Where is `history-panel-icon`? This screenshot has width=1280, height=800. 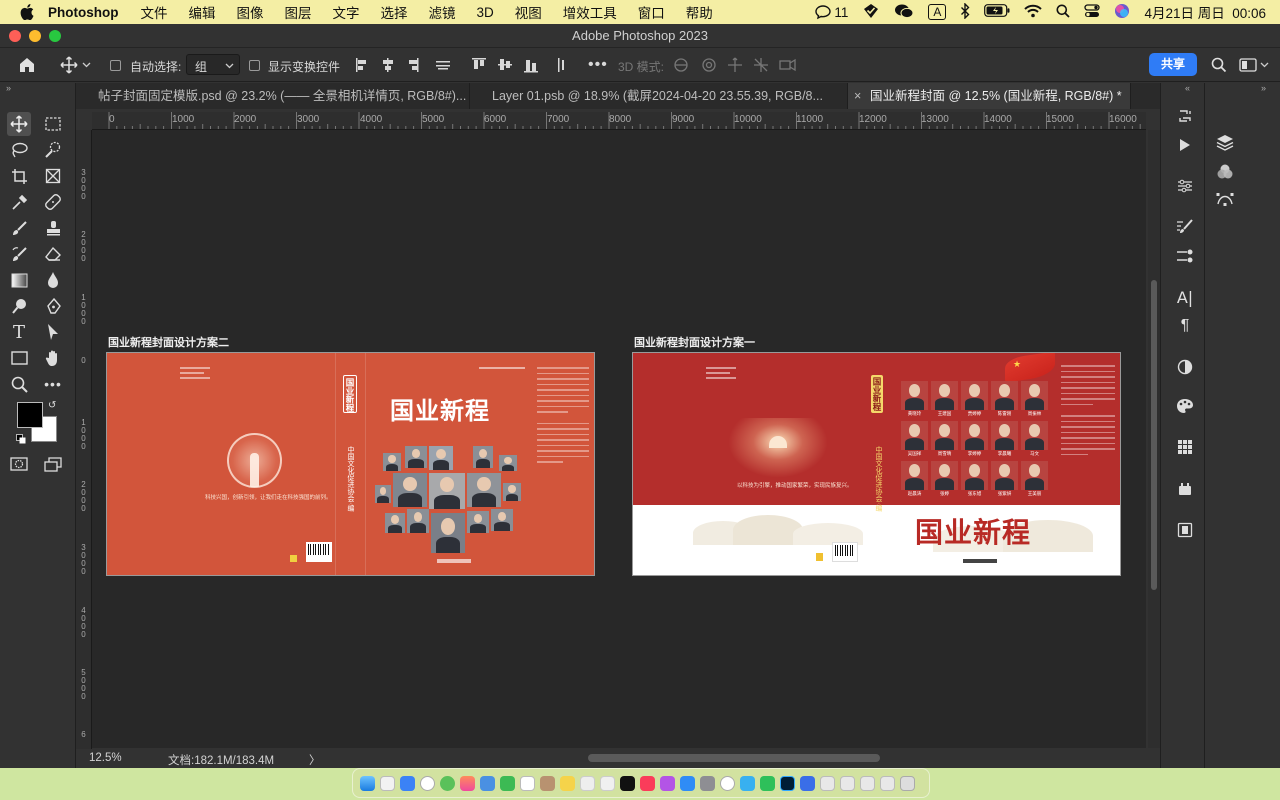
history-panel-icon is located at coordinates (1185, 116).